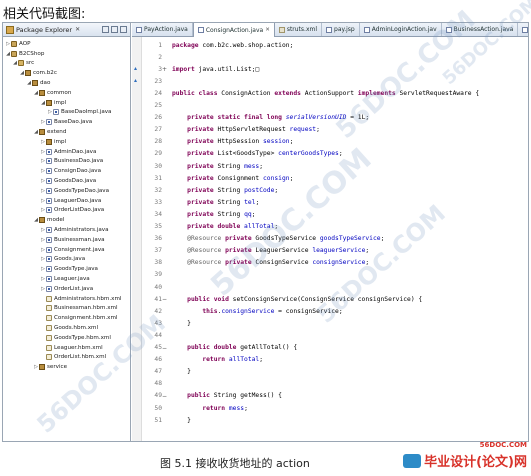 The height and width of the screenshot is (476, 531). Describe the element at coordinates (66, 299) in the screenshot. I see `tree-item: Administrators.hbm.xml` at that location.